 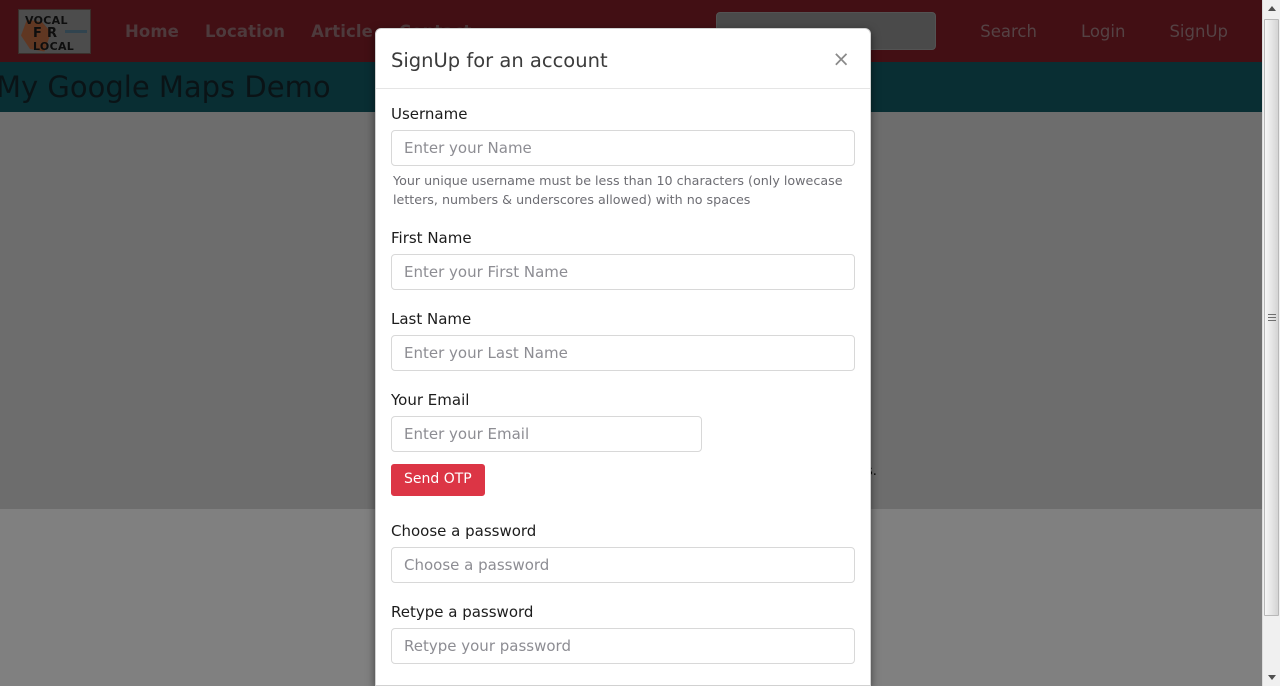 What do you see at coordinates (499, 60) in the screenshot?
I see `modal-title: SignUp for an account` at bounding box center [499, 60].